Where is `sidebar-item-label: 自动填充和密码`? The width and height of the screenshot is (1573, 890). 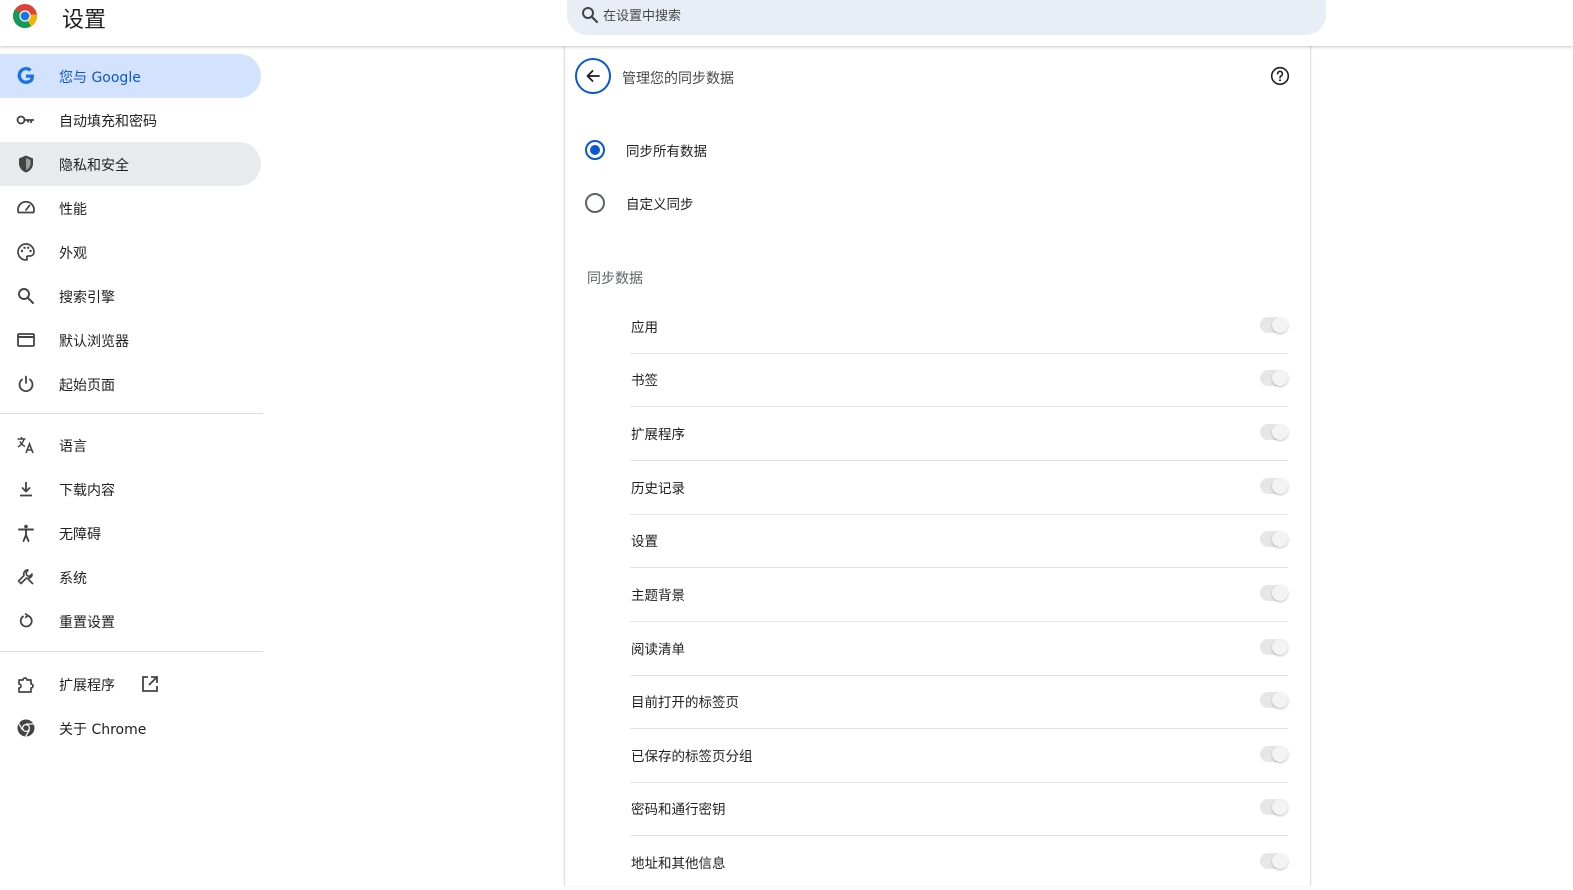
sidebar-item-label: 自动填充和密码 is located at coordinates (108, 122).